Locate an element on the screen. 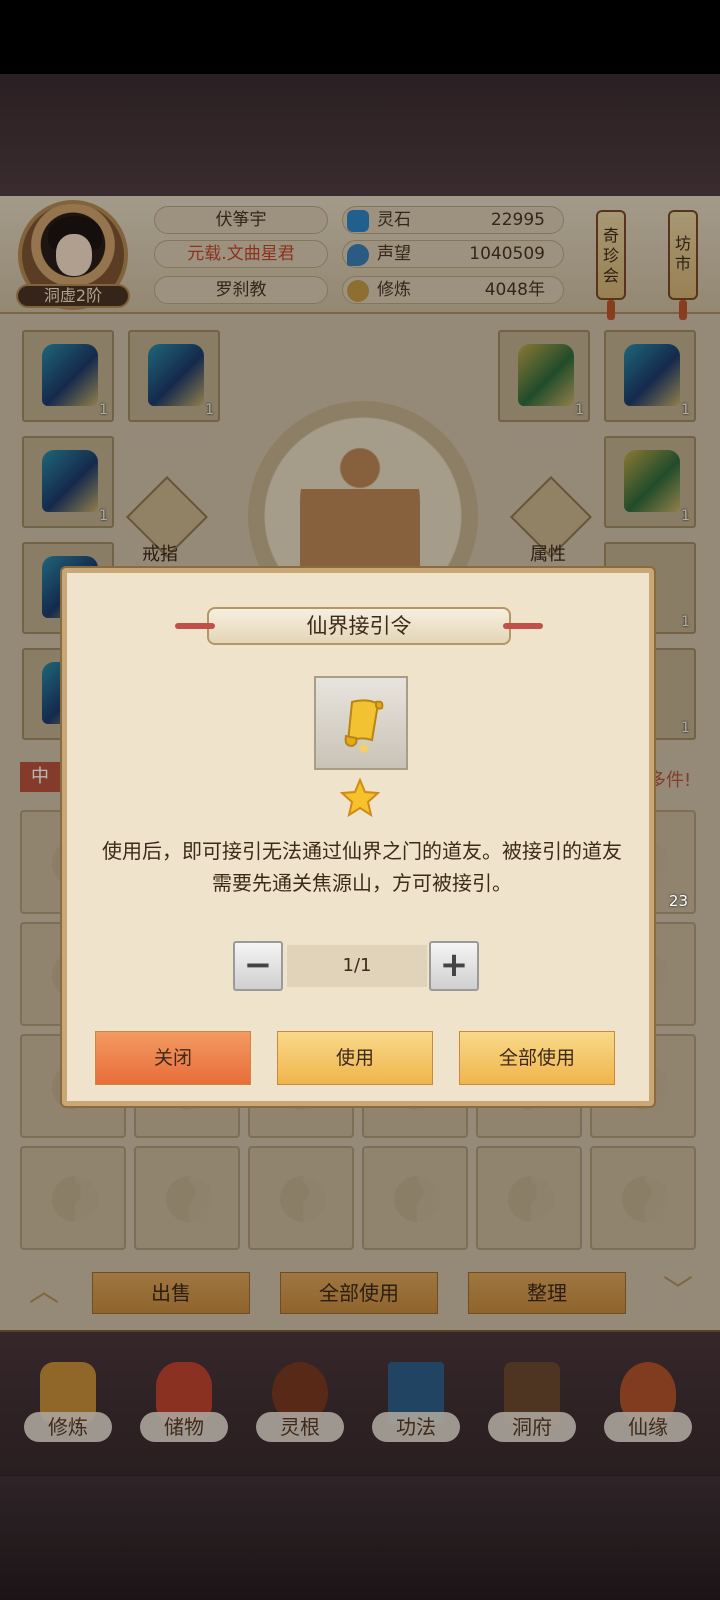 The width and height of the screenshot is (720, 1600). golden-scroll-icon is located at coordinates (364, 725).